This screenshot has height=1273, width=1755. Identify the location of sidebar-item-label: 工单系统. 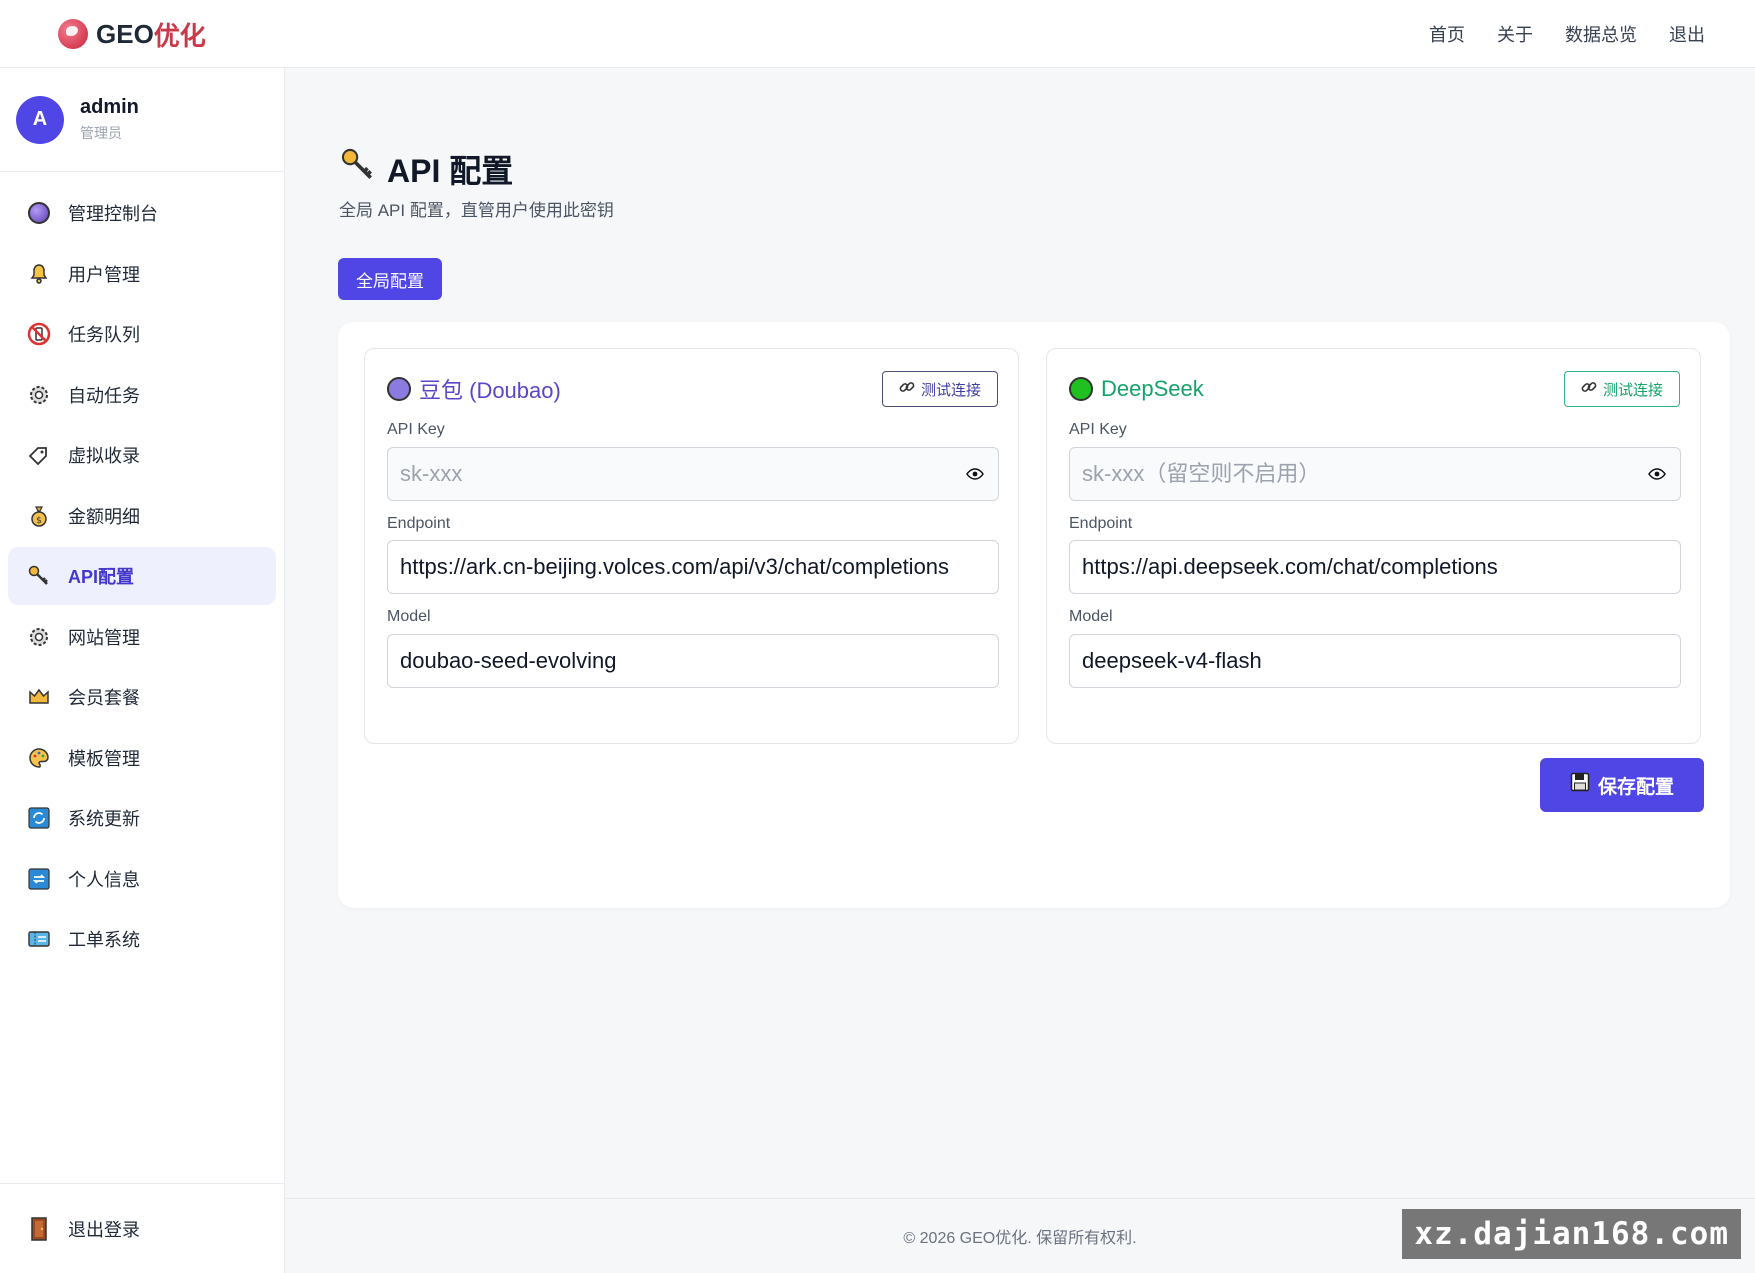
(104, 940).